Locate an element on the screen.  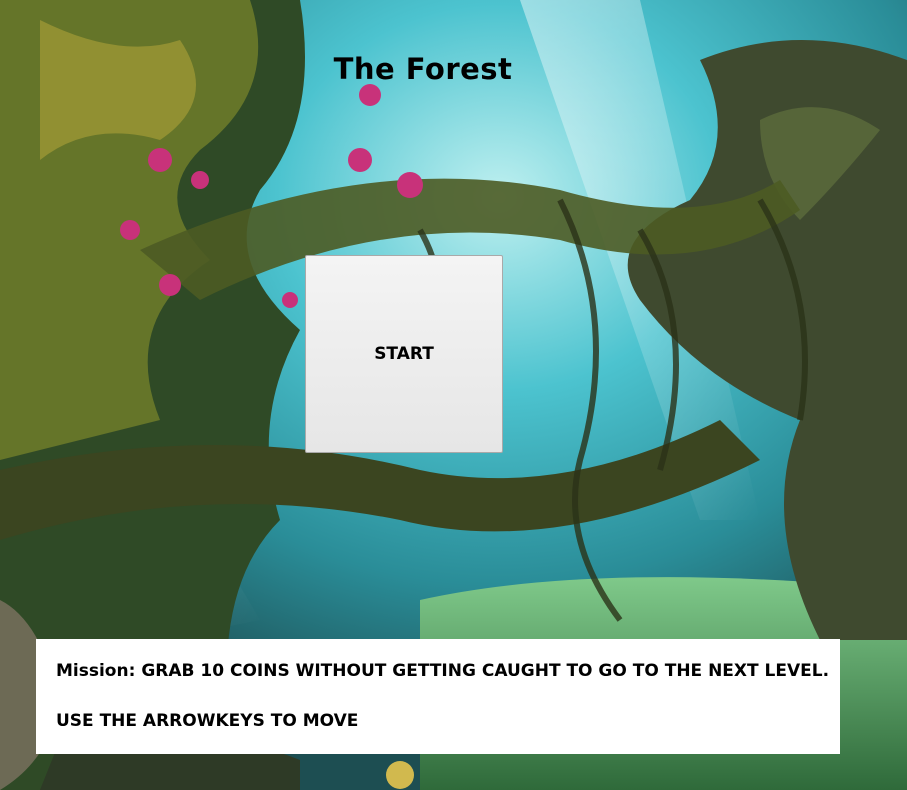
controls-line: USE THE ARROWKEYS TO MOVE is located at coordinates (438, 721).